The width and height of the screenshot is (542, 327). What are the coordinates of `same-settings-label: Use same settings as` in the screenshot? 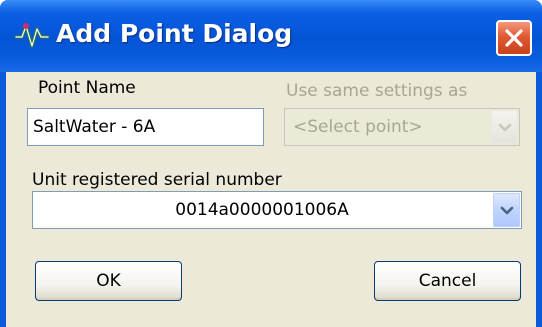 It's located at (377, 91).